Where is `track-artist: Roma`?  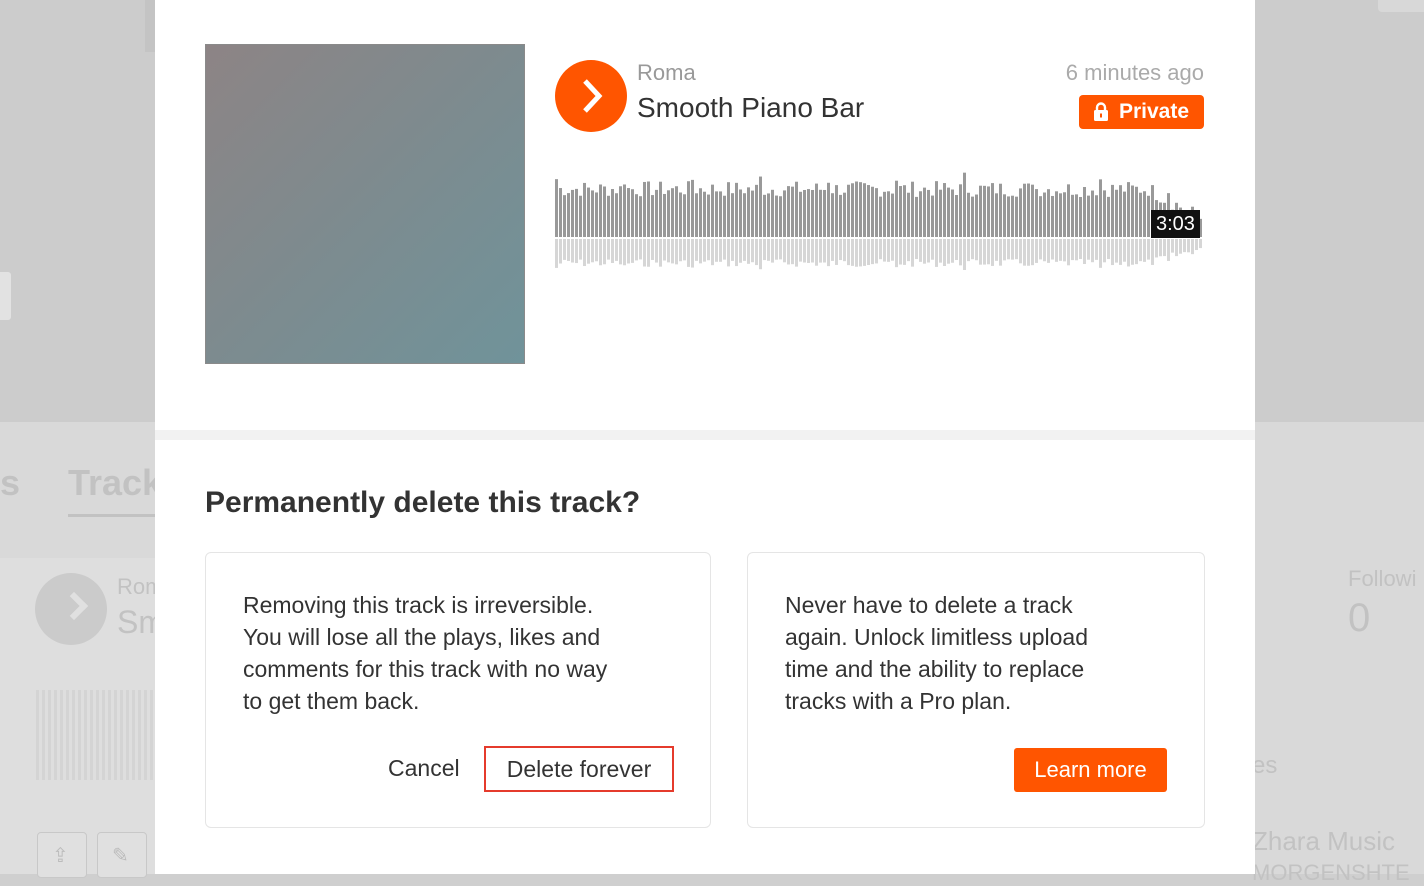 track-artist: Roma is located at coordinates (666, 73).